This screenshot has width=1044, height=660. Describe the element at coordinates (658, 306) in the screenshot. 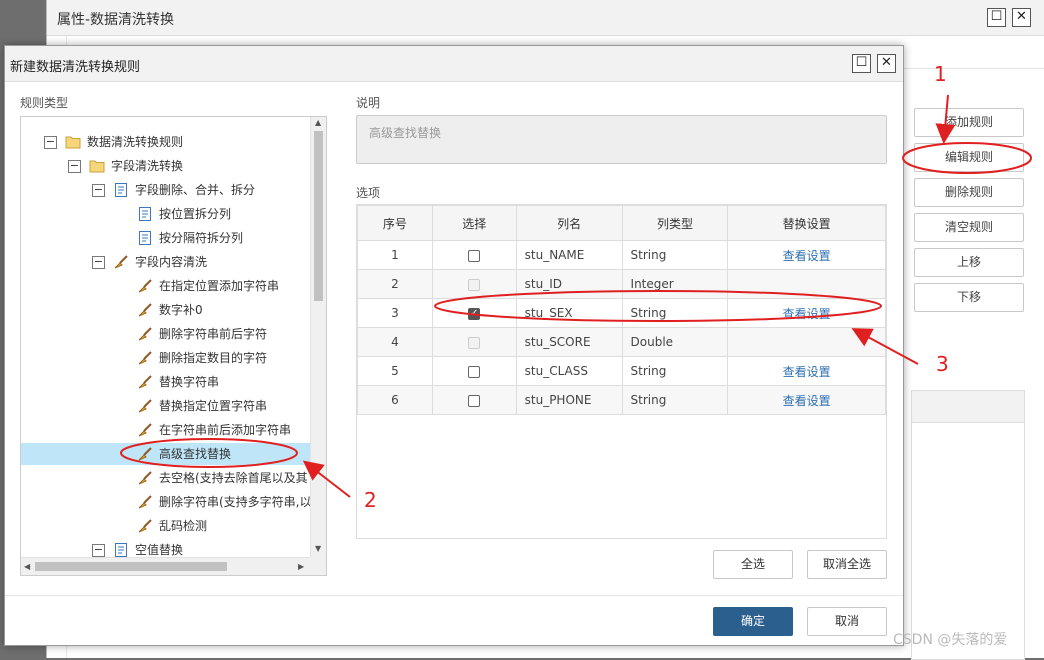

I see `highlight-table-row-ellipse` at that location.